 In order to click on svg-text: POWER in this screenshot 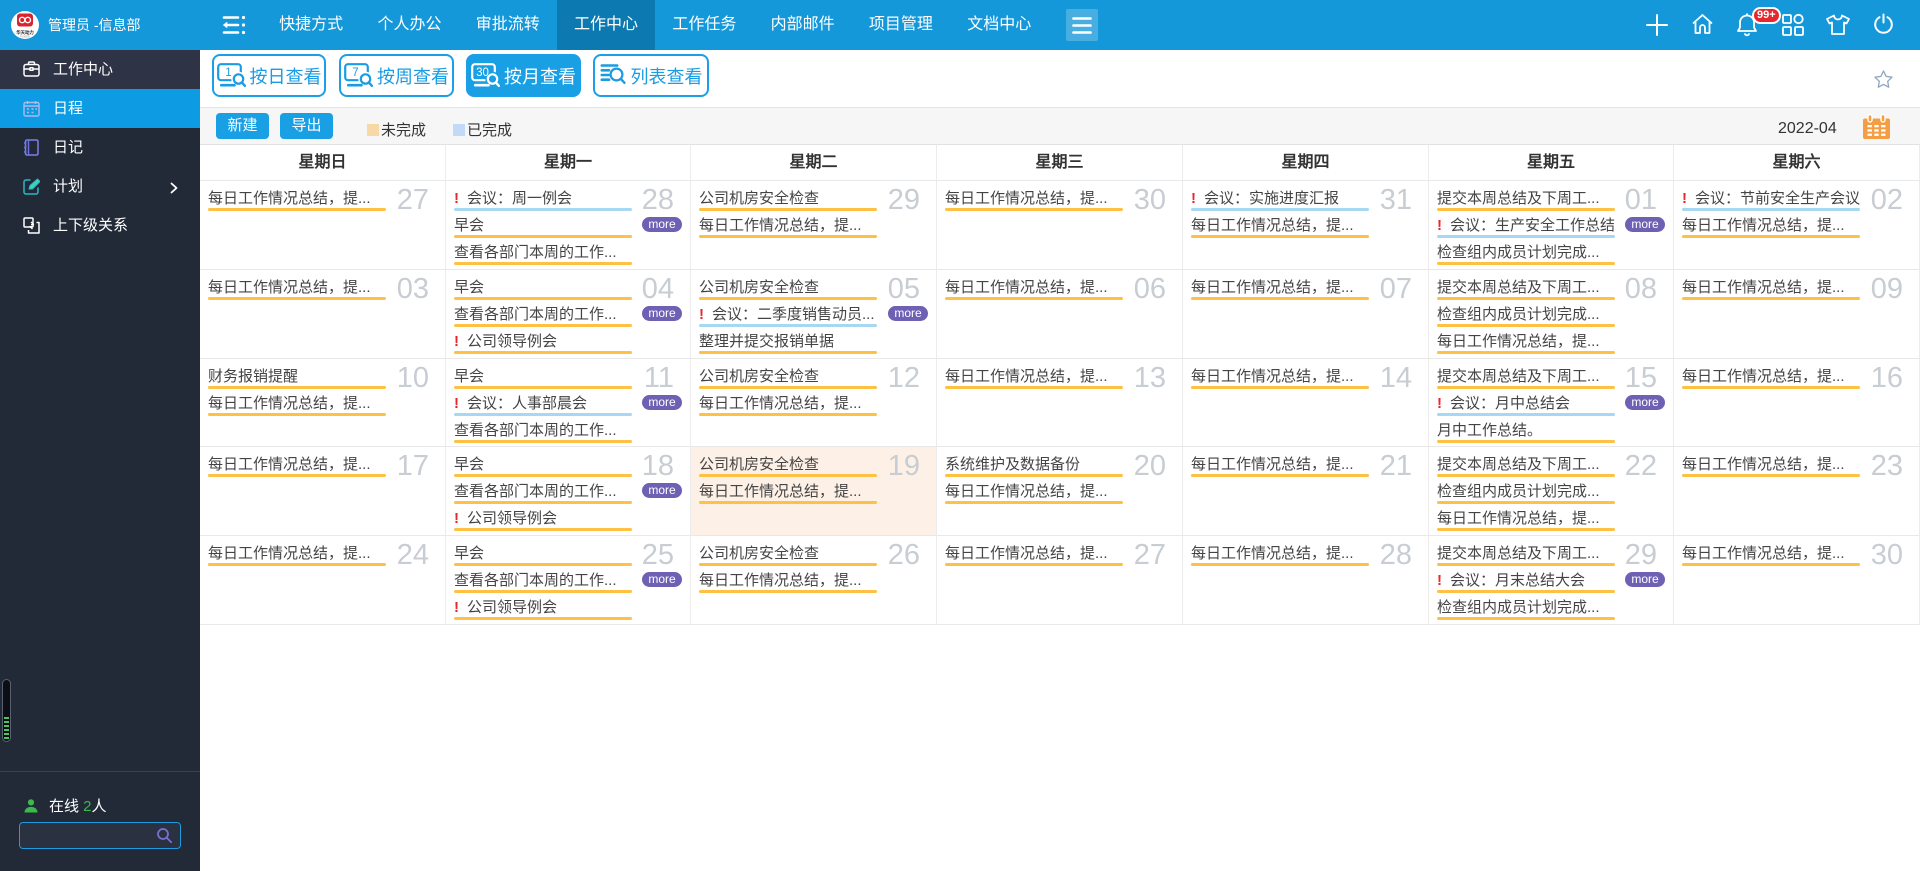, I will do `click(25, 36)`.